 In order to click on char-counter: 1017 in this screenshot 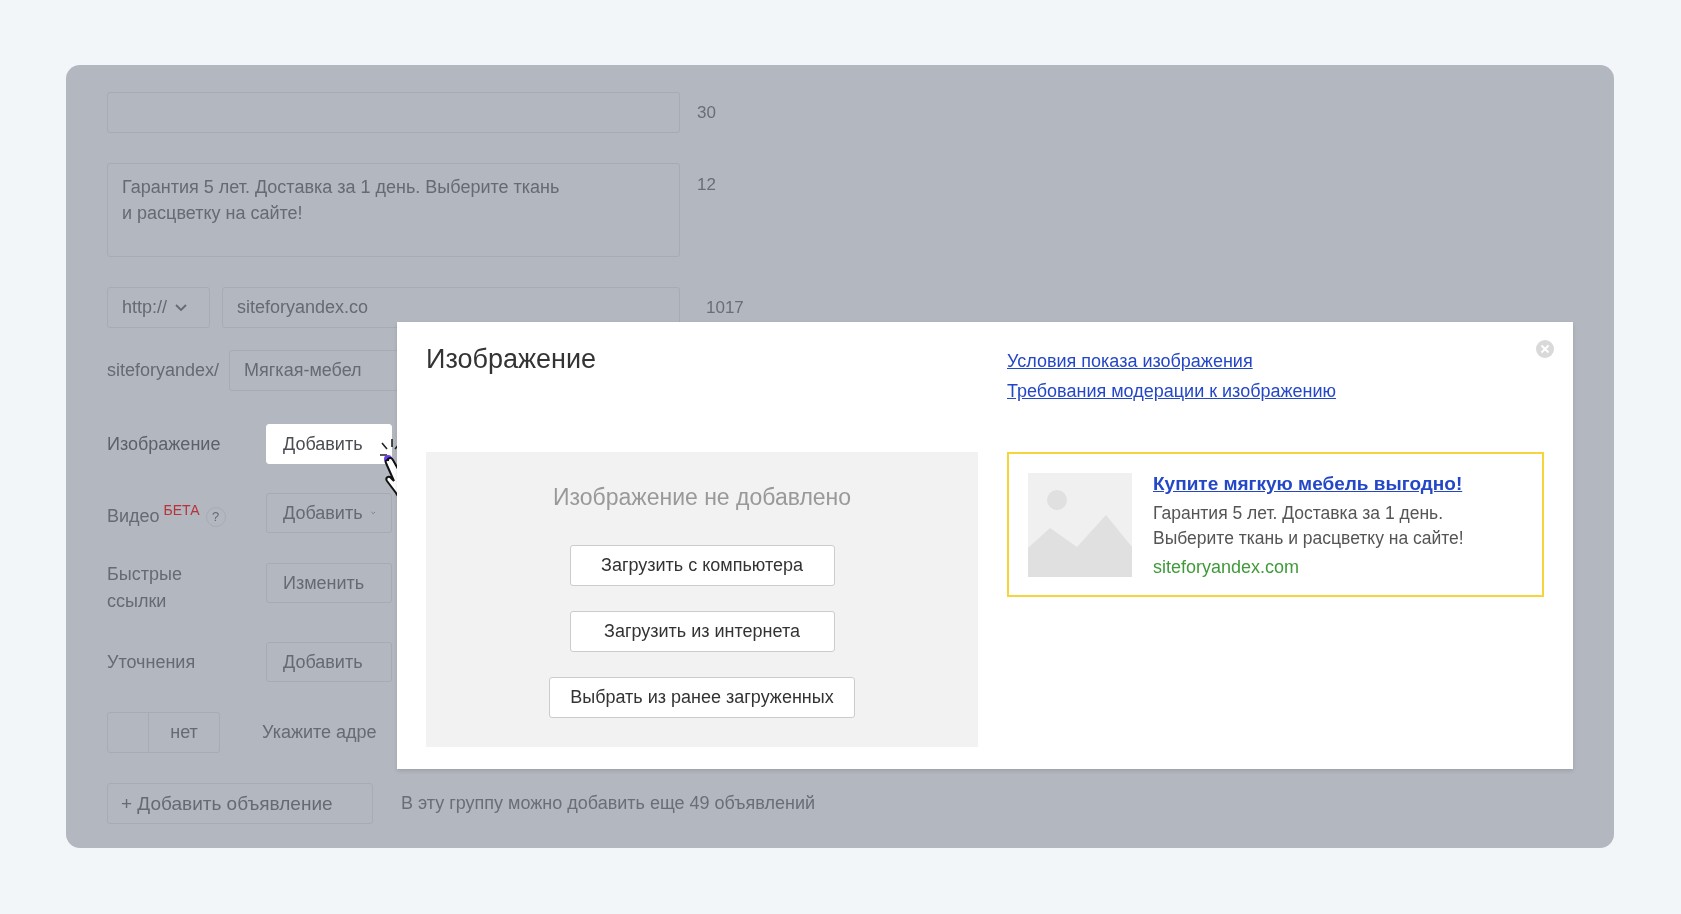, I will do `click(725, 307)`.